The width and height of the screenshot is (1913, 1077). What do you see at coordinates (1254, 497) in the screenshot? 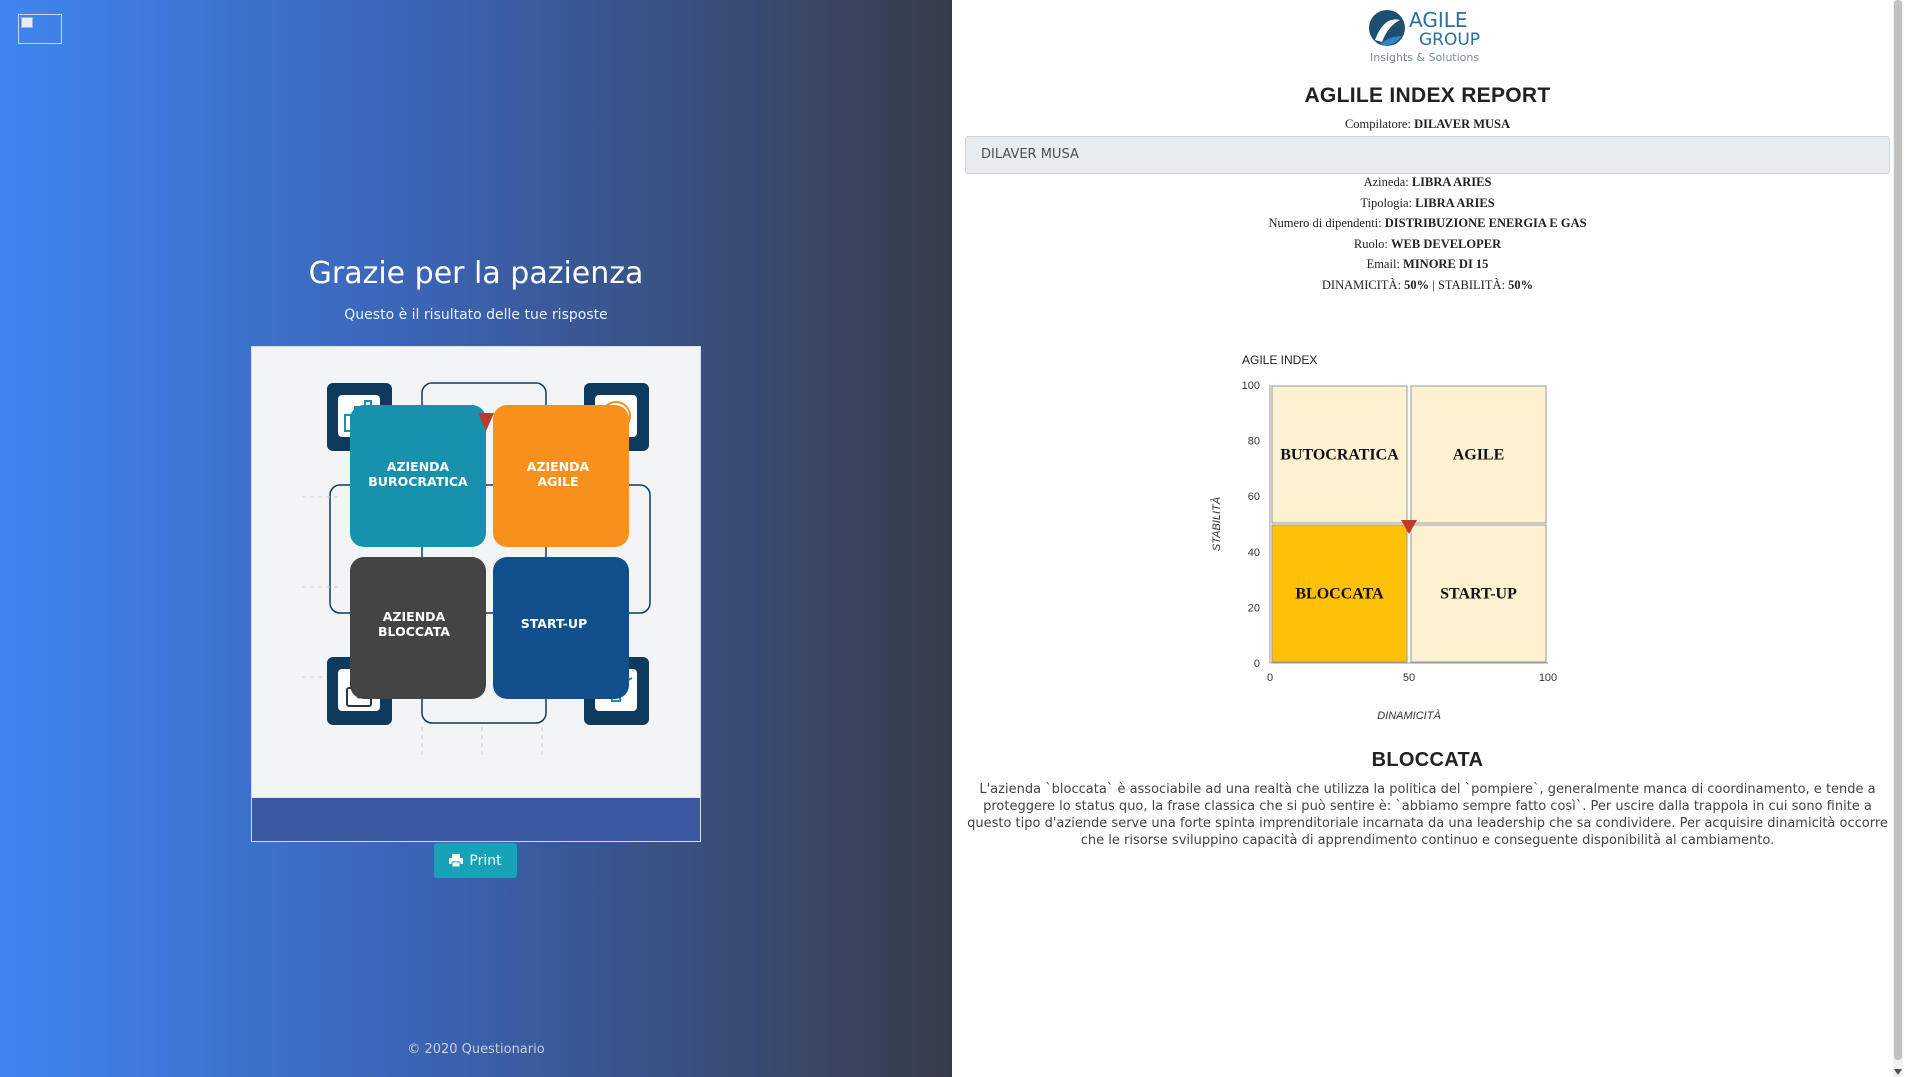
I see `y-tick-label: 60` at bounding box center [1254, 497].